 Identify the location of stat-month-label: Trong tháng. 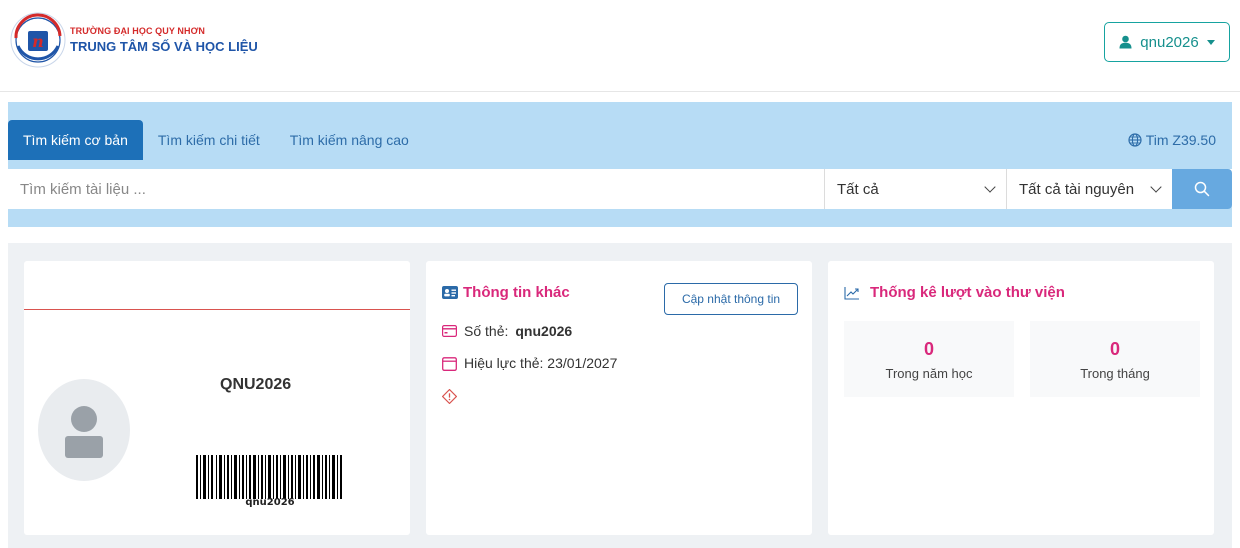
(1115, 373).